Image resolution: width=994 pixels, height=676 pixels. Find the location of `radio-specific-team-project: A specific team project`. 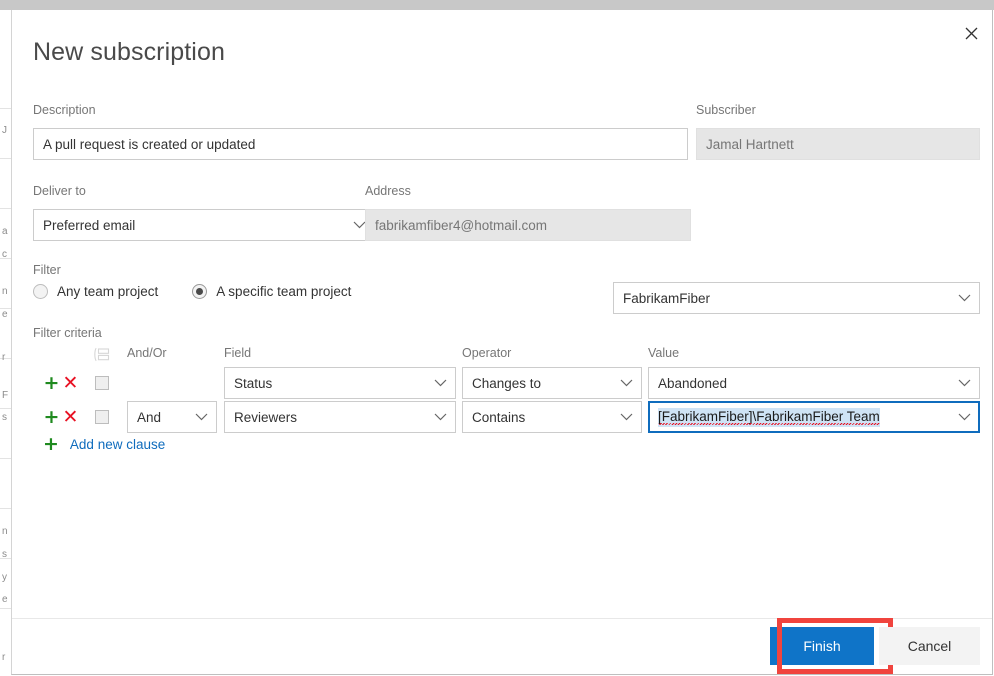

radio-specific-team-project: A specific team project is located at coordinates (271, 291).